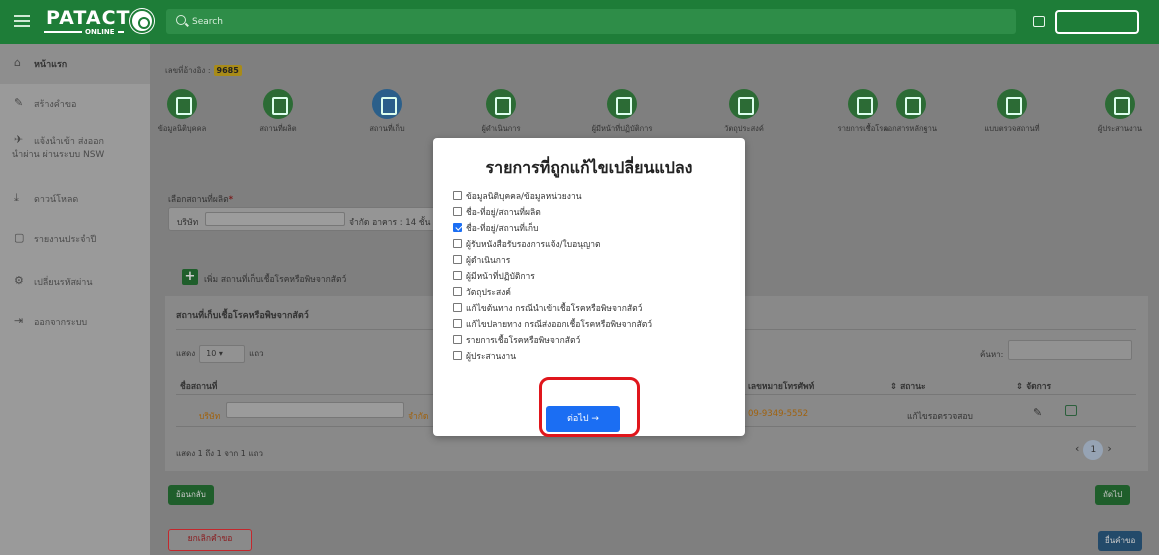  I want to click on table-info: แสดง 1 ถึง 1 จาก 1 แถว, so click(219, 453).